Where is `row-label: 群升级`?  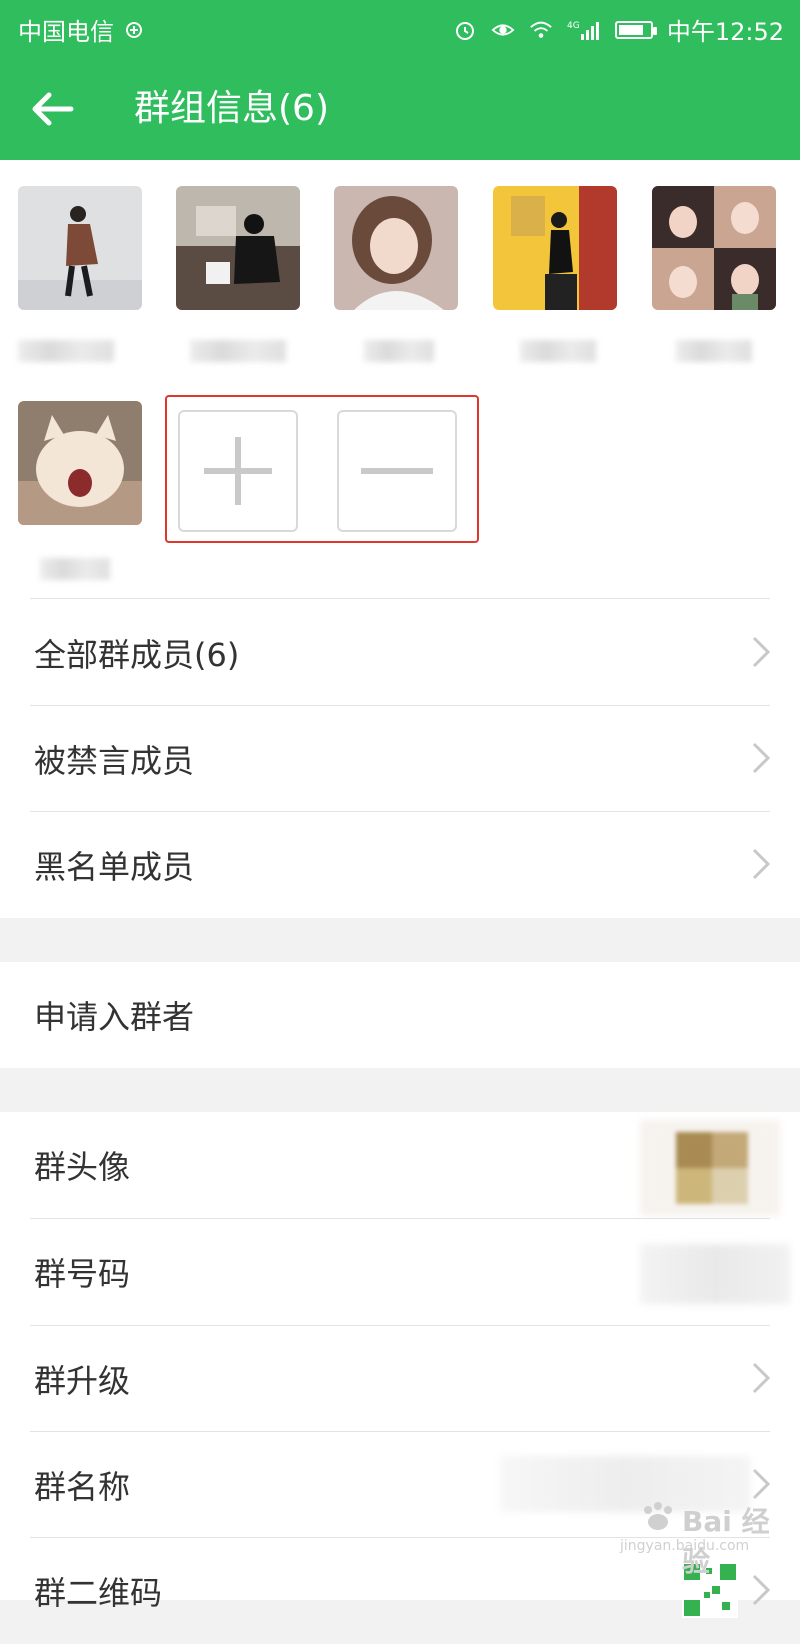 row-label: 群升级 is located at coordinates (82, 1381).